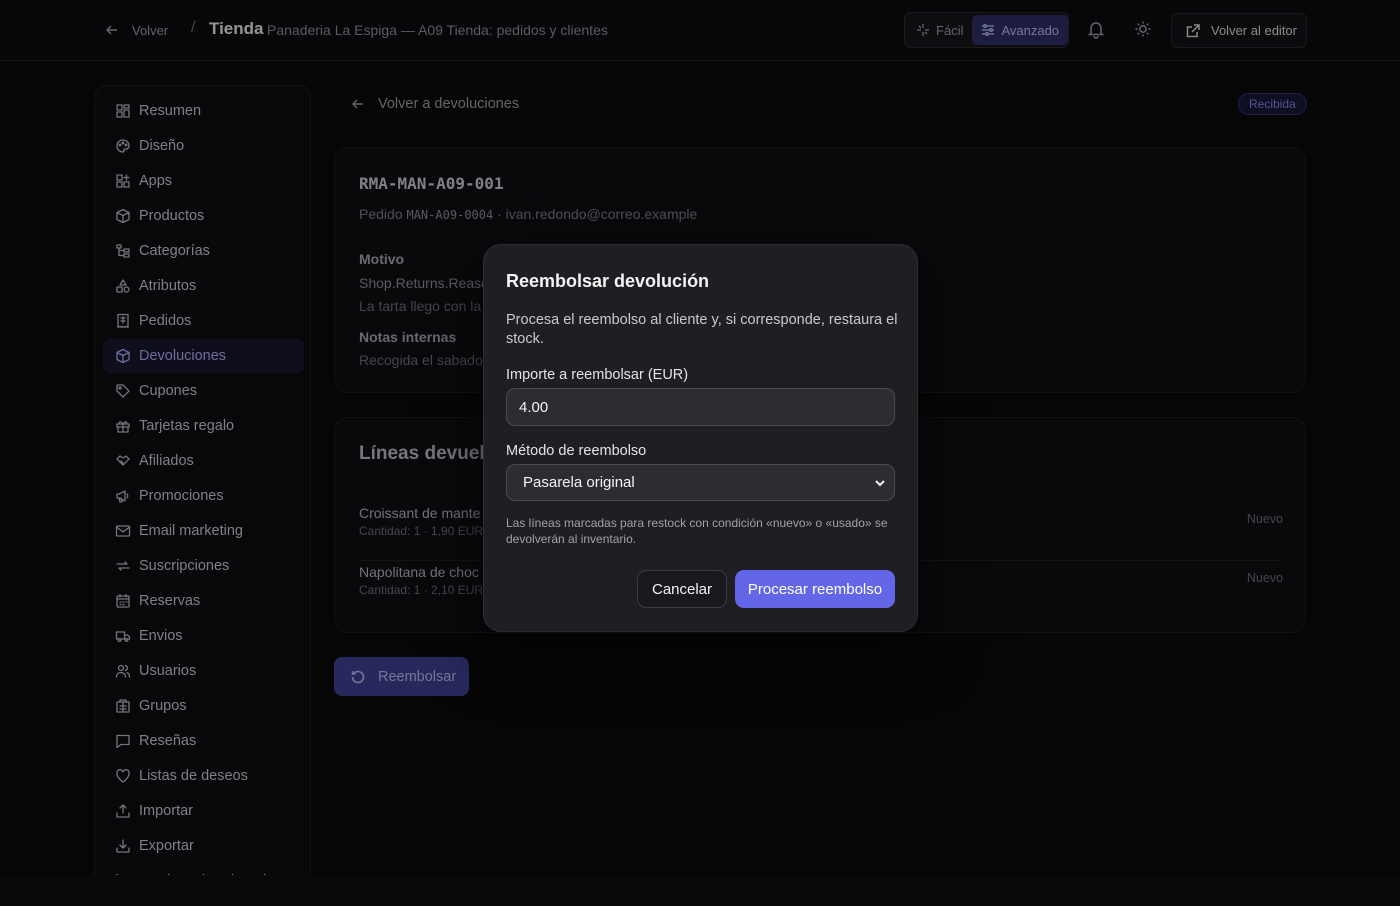 Image resolution: width=1400 pixels, height=906 pixels. What do you see at coordinates (700, 407) in the screenshot?
I see `amount-input` at bounding box center [700, 407].